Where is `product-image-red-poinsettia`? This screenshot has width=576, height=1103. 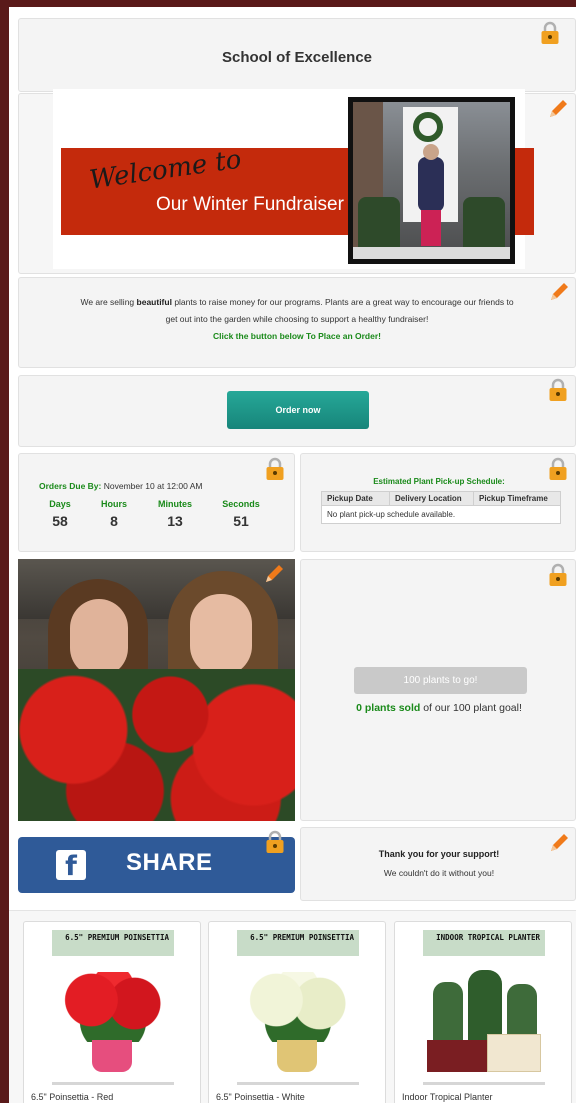
product-image-red-poinsettia is located at coordinates (113, 1019).